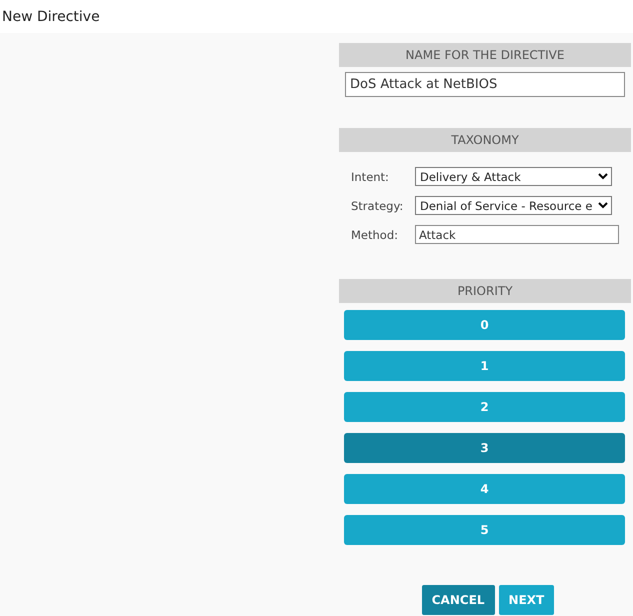  What do you see at coordinates (484, 448) in the screenshot?
I see `priority-button: 3` at bounding box center [484, 448].